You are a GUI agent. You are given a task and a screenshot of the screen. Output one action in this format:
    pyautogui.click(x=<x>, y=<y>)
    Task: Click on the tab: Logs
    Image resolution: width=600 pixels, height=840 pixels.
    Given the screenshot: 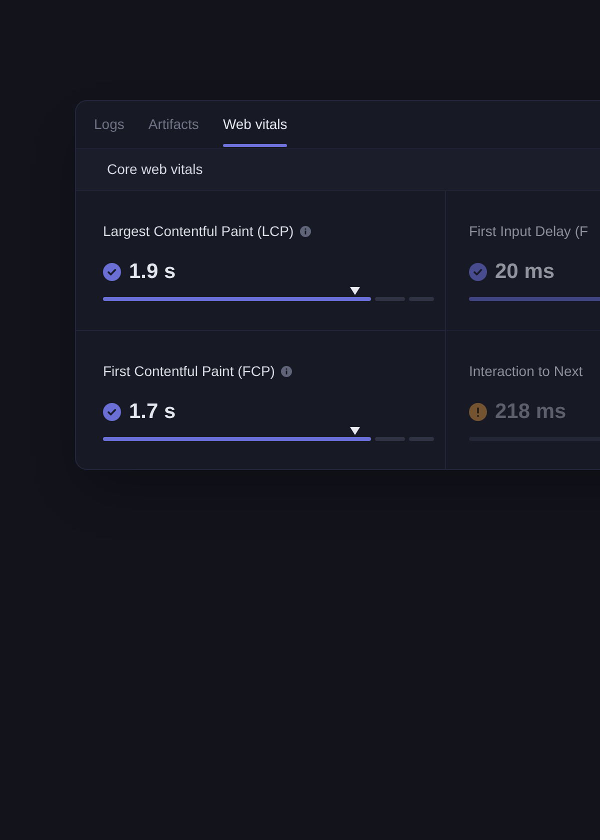 What is the action you would take?
    pyautogui.click(x=109, y=124)
    